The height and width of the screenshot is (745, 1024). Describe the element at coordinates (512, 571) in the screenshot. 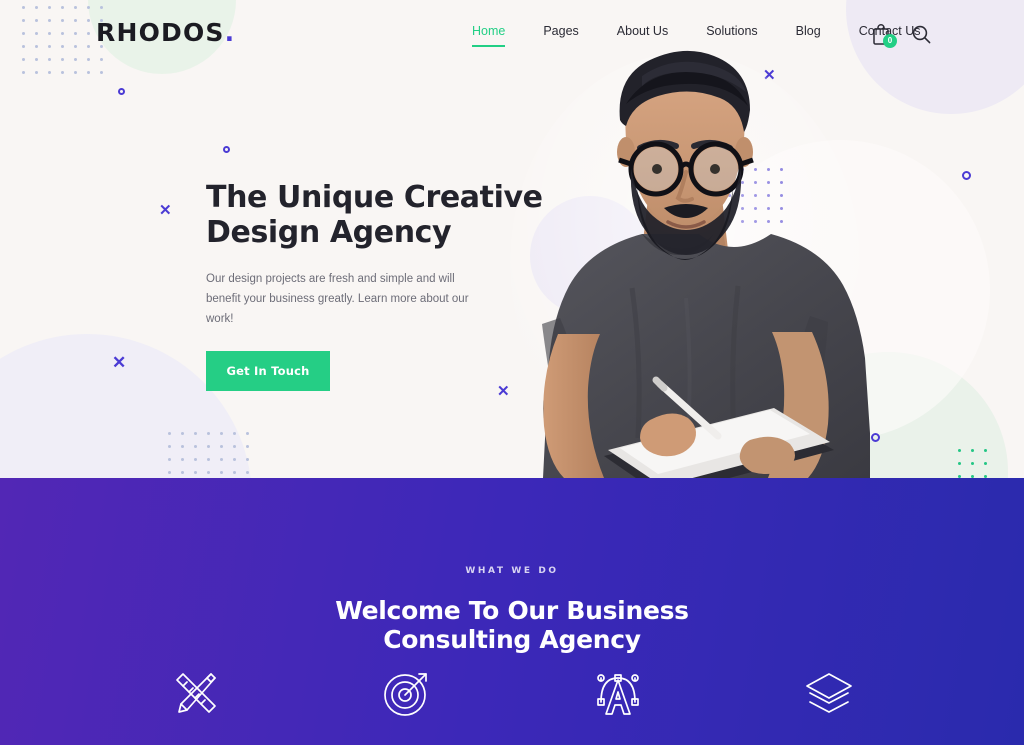

I see `section-eyebrow: WHAT WE DO` at that location.